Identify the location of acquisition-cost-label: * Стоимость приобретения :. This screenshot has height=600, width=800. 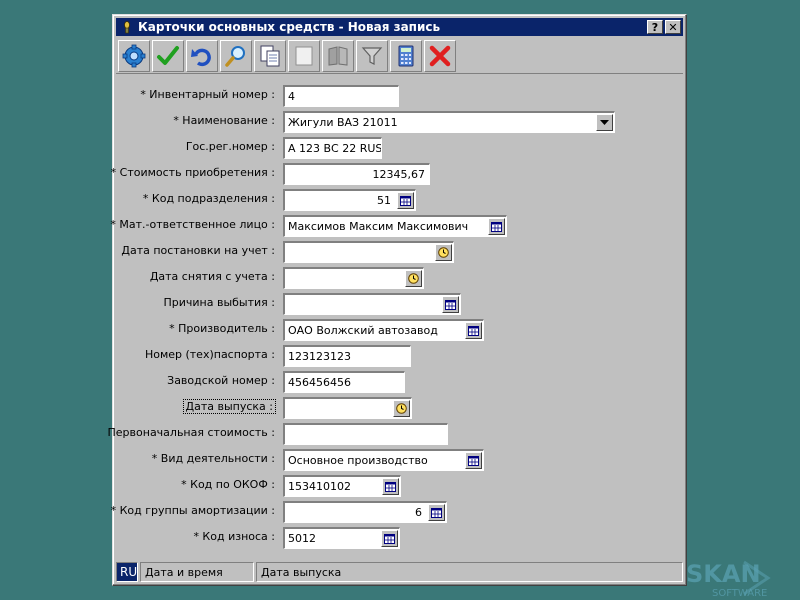
(192, 172).